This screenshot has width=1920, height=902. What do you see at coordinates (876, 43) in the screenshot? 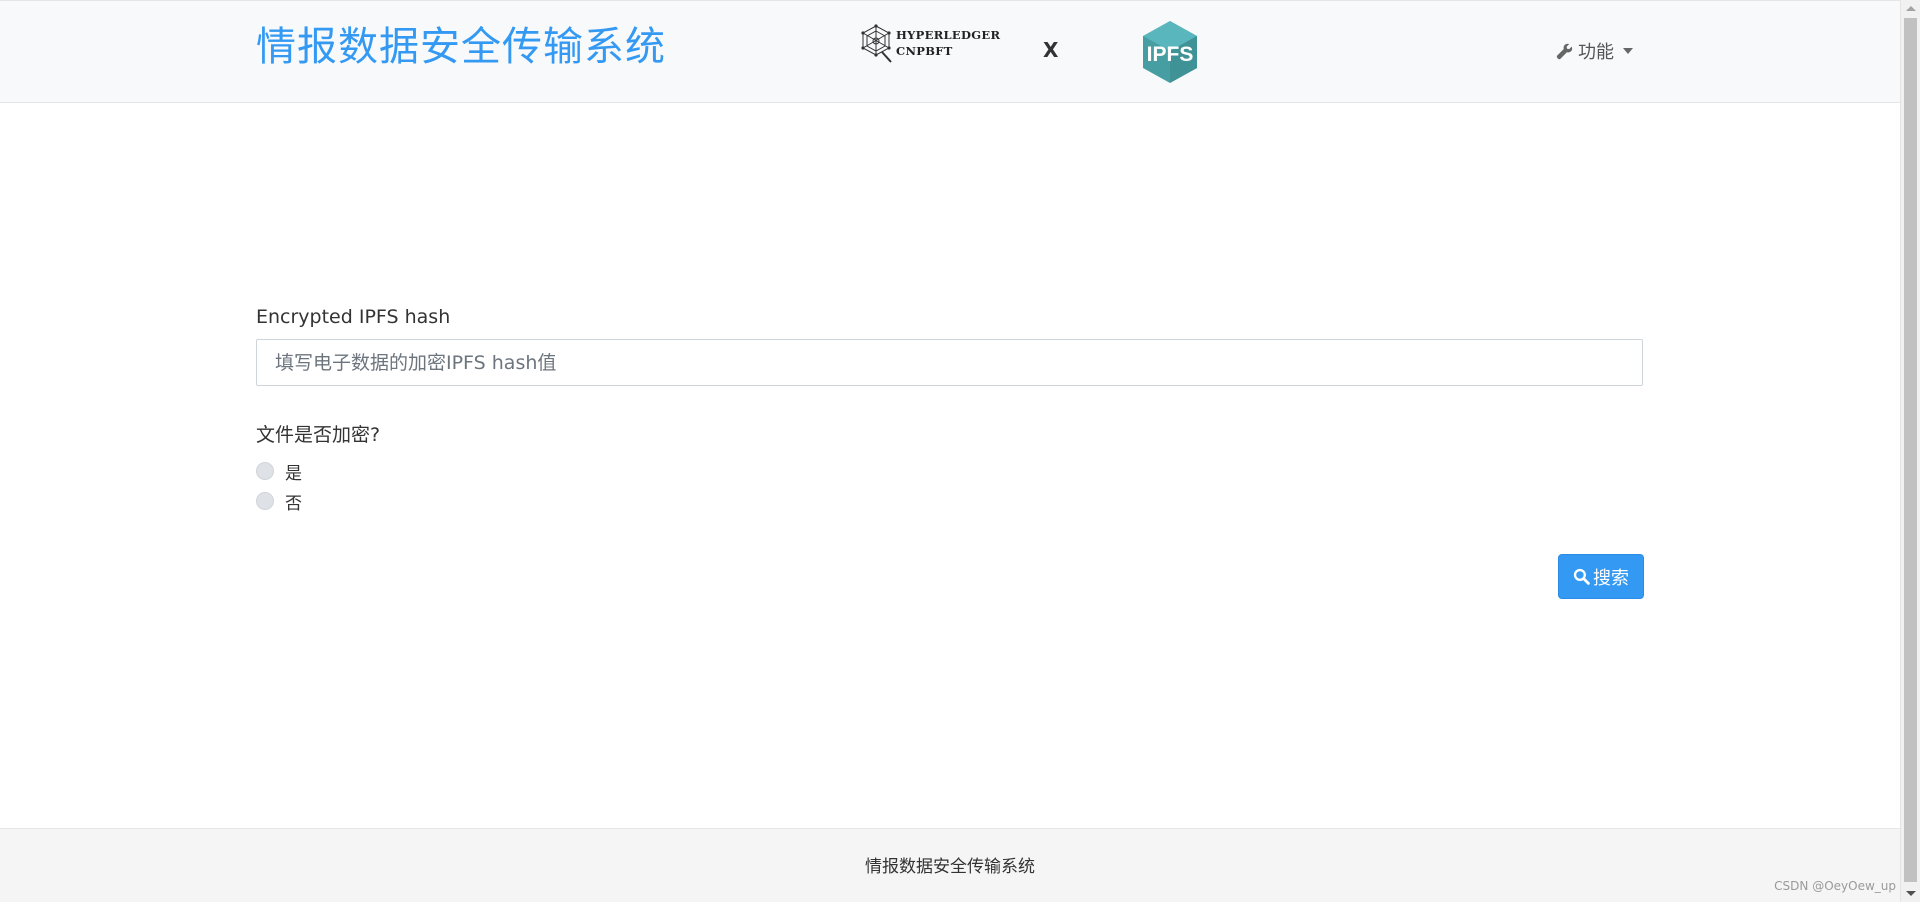
I see `hyperledger-icon` at bounding box center [876, 43].